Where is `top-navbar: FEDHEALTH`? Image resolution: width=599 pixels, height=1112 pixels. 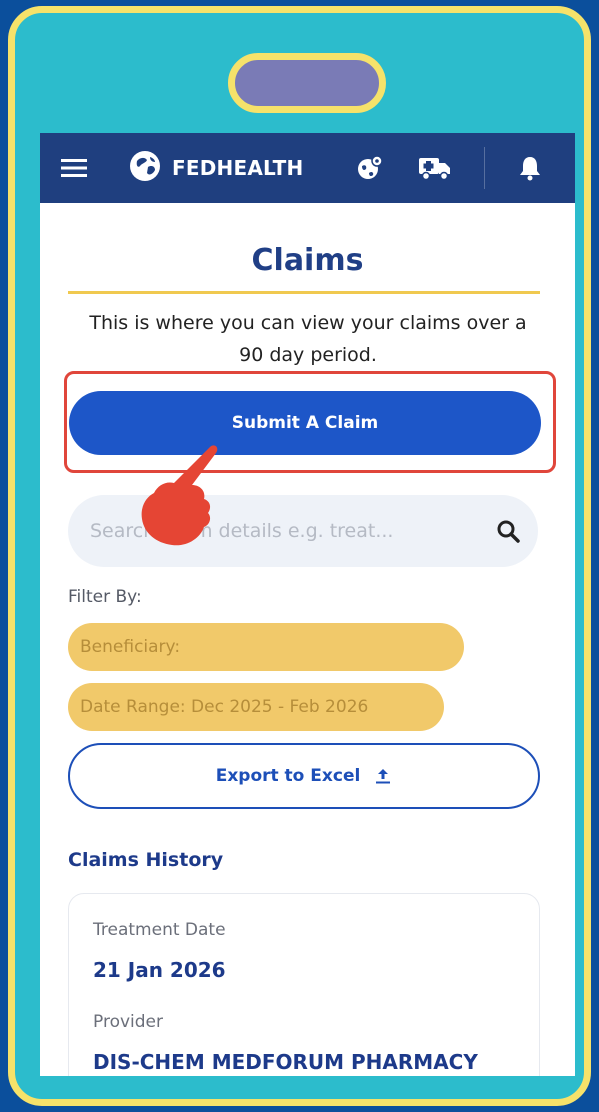
top-navbar: FEDHEALTH is located at coordinates (307, 168).